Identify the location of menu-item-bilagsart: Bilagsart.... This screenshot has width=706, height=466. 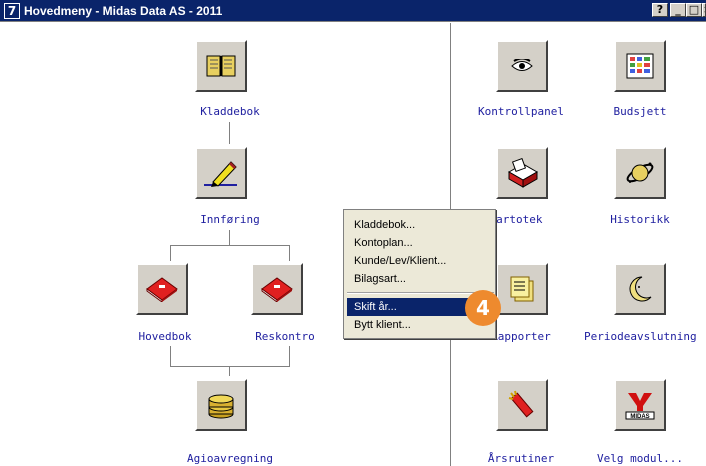
(420, 279).